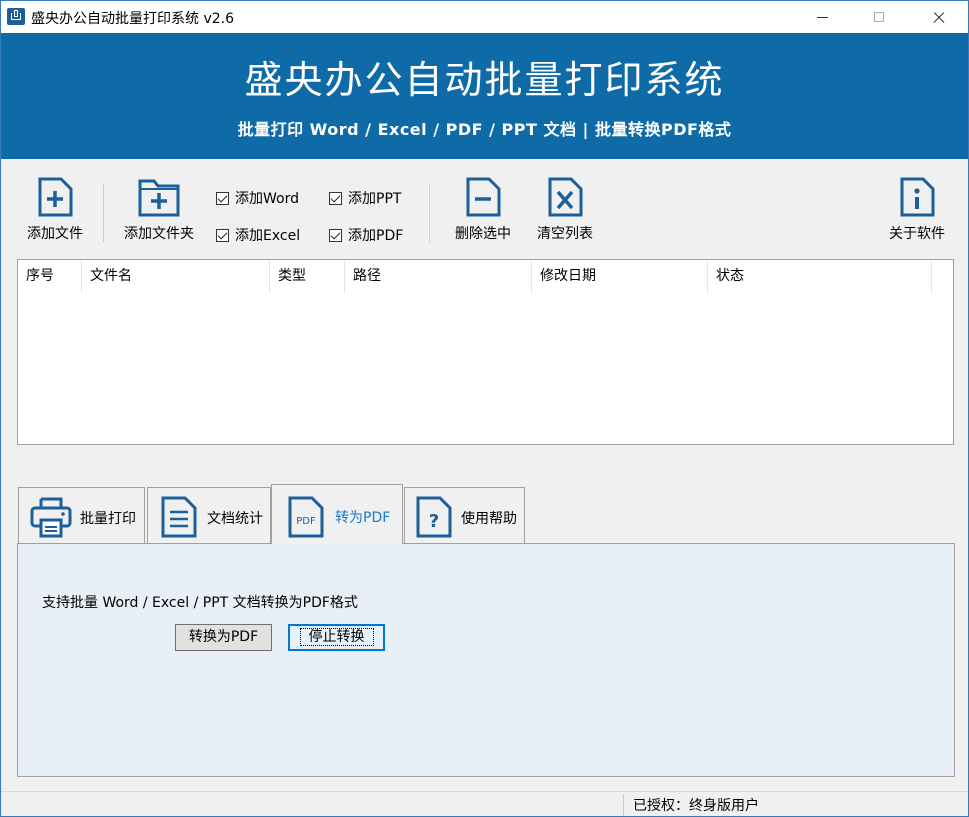 This screenshot has height=817, width=969. What do you see at coordinates (696, 806) in the screenshot?
I see `license-status: 已授权：终身版用户` at bounding box center [696, 806].